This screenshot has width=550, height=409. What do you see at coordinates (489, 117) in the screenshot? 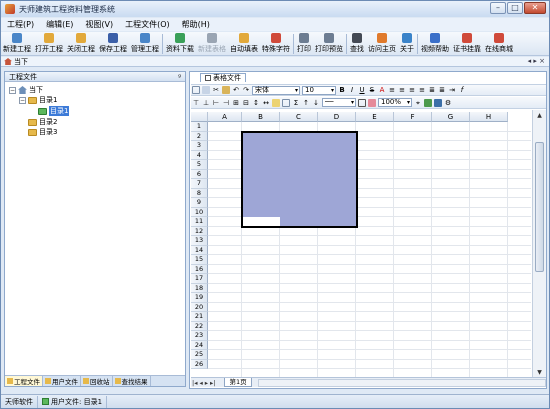
I see `column-header: H` at bounding box center [489, 117].